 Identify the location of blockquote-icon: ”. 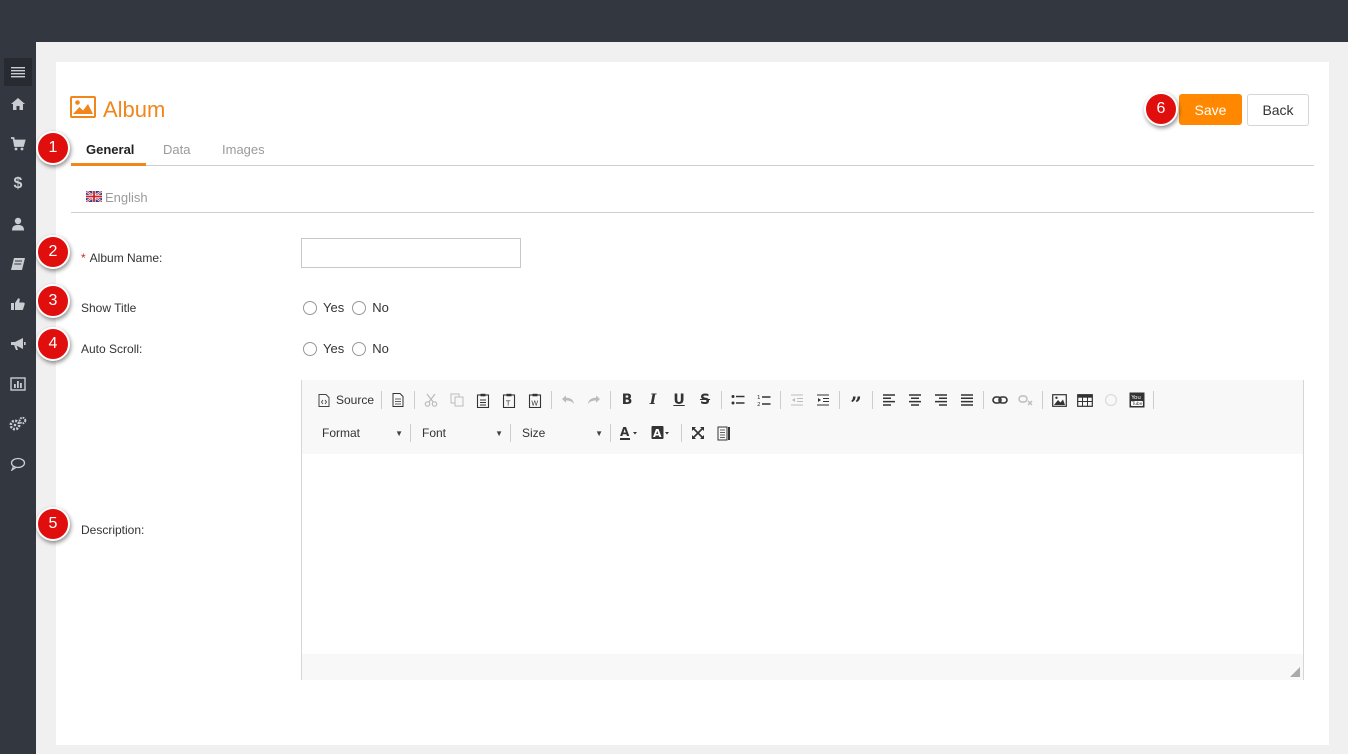
(856, 401).